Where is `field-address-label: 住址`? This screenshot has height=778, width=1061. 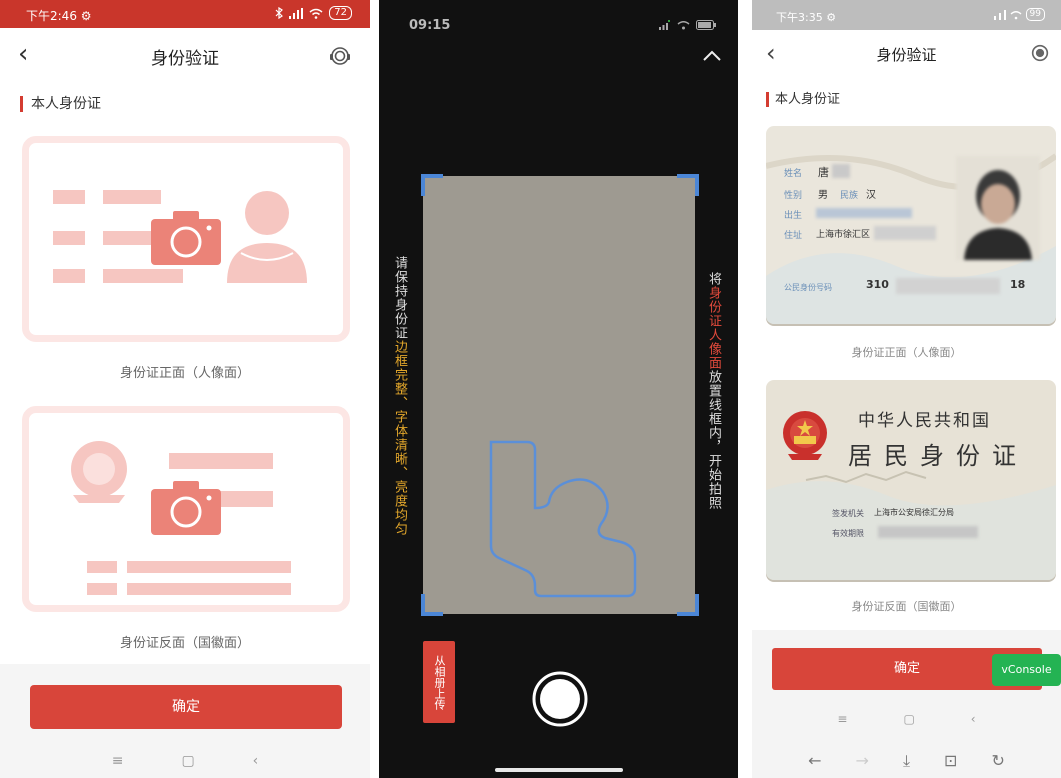 field-address-label: 住址 is located at coordinates (793, 236).